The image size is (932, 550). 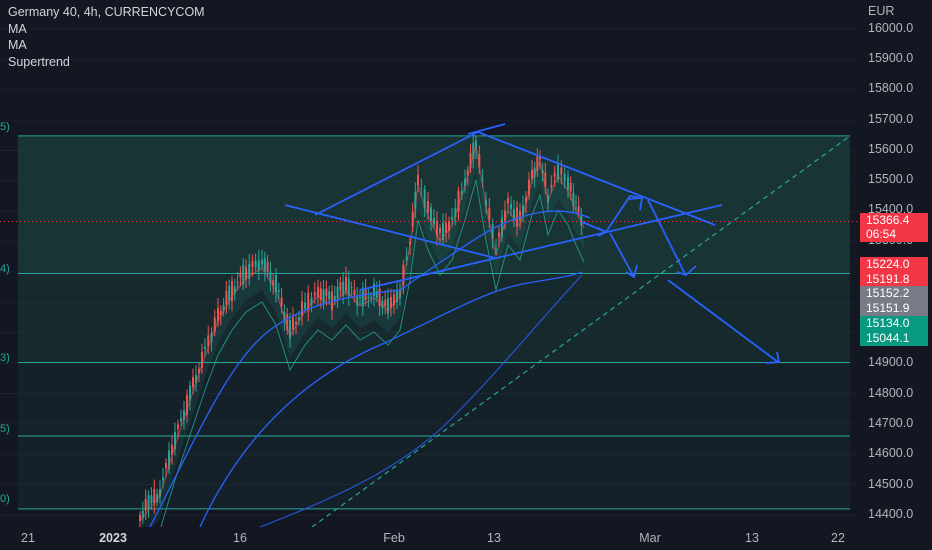 What do you see at coordinates (894, 323) in the screenshot?
I see `price-tag-15134: 15134.0` at bounding box center [894, 323].